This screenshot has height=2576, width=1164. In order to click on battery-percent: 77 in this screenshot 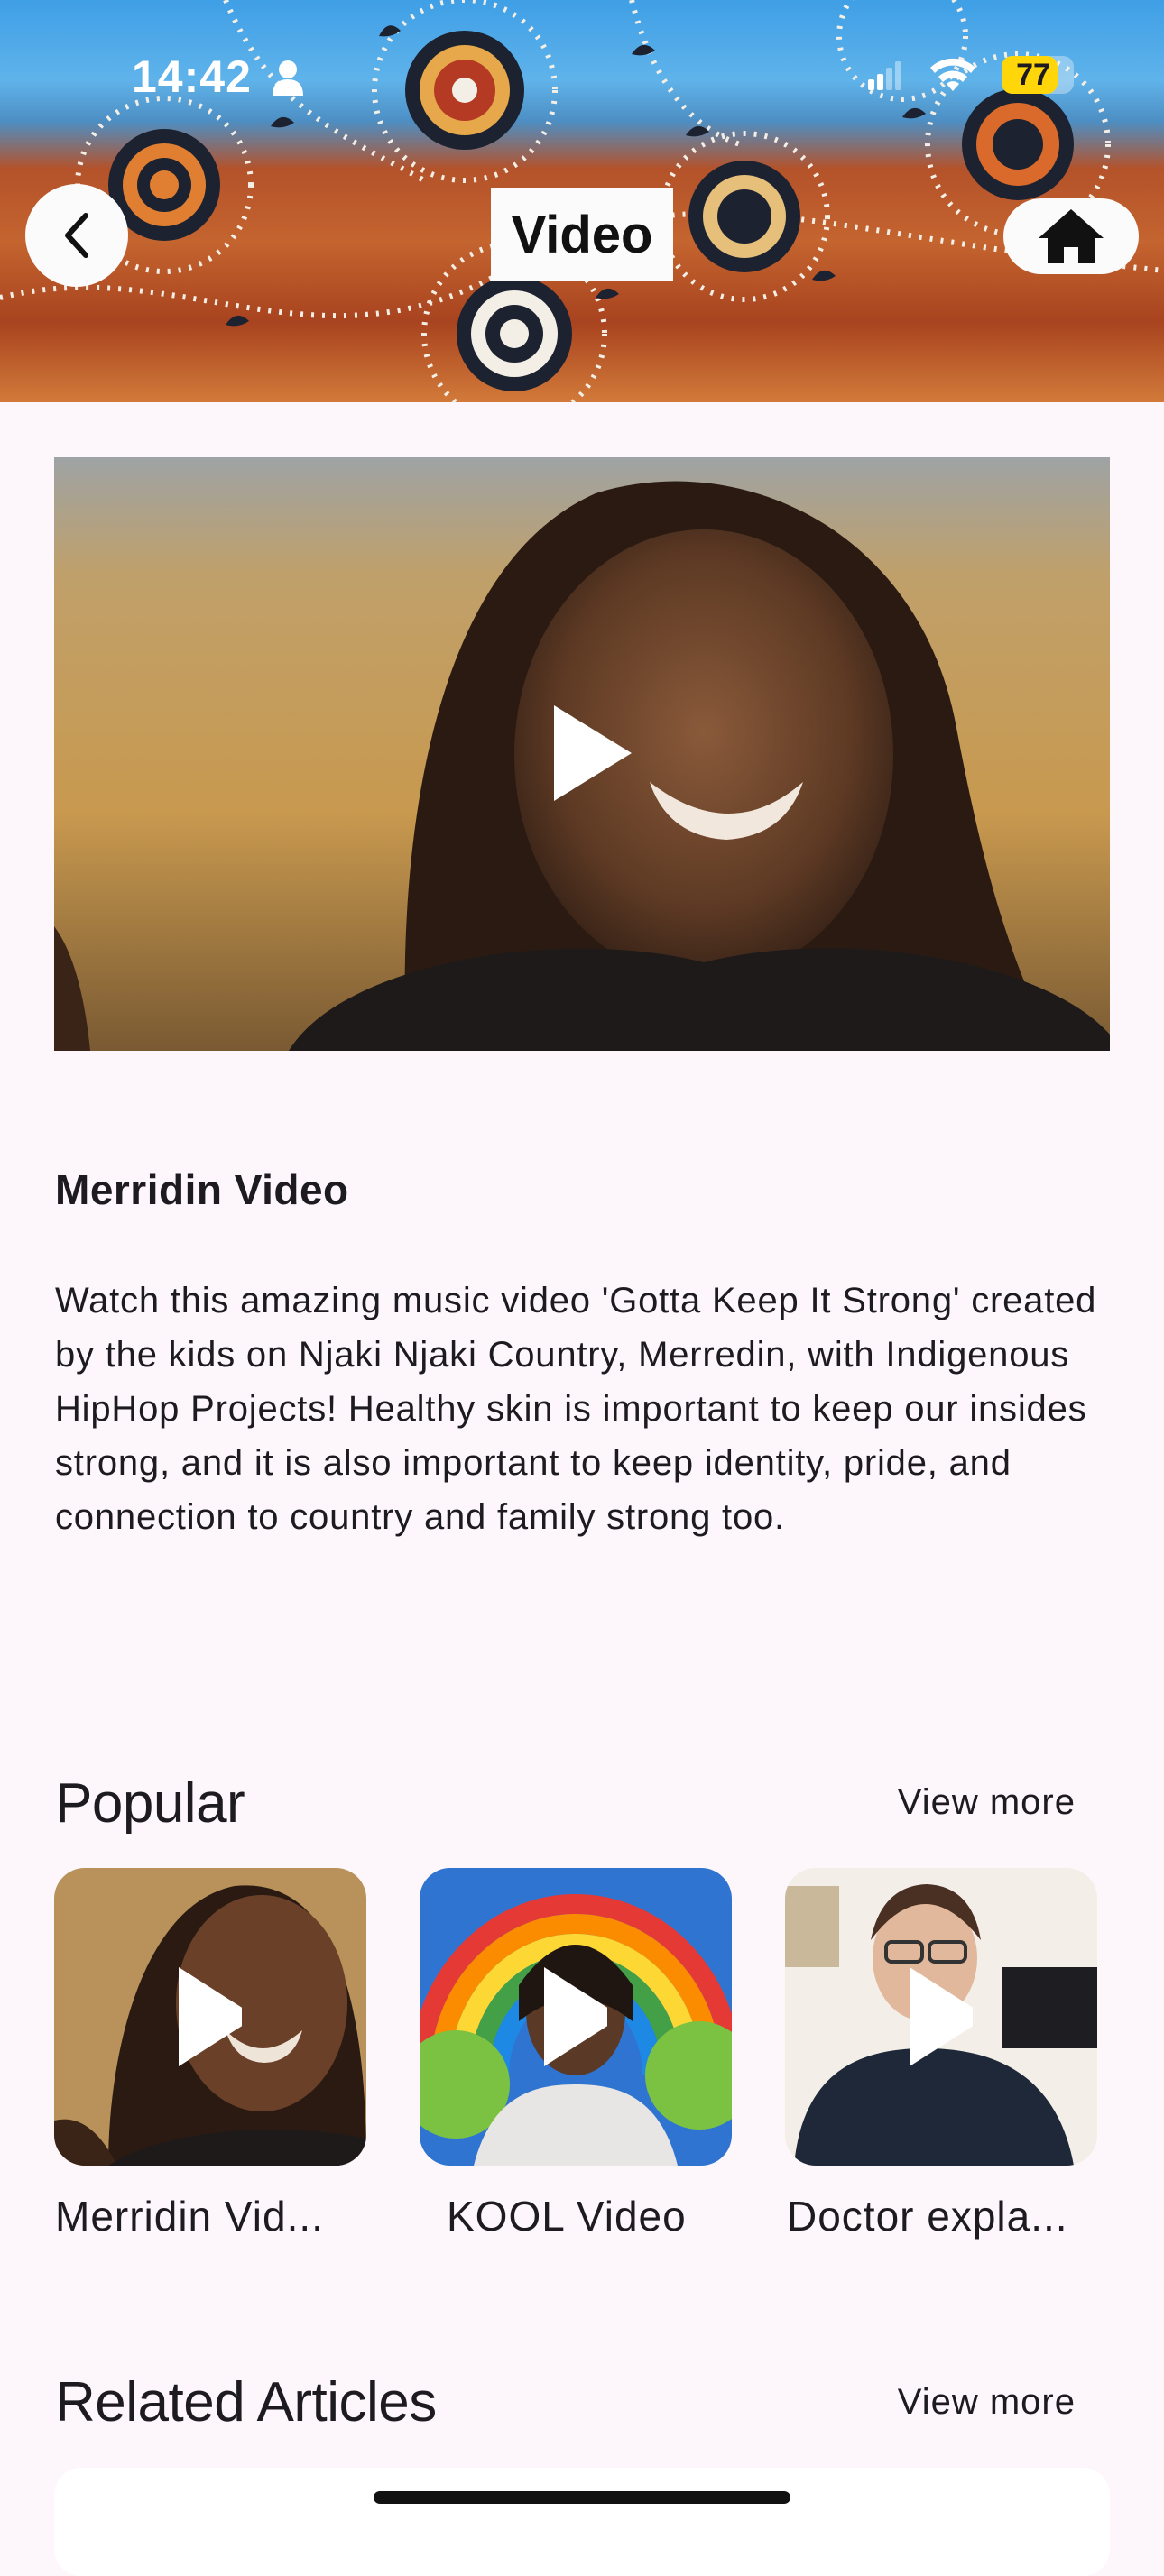, I will do `click(1033, 75)`.